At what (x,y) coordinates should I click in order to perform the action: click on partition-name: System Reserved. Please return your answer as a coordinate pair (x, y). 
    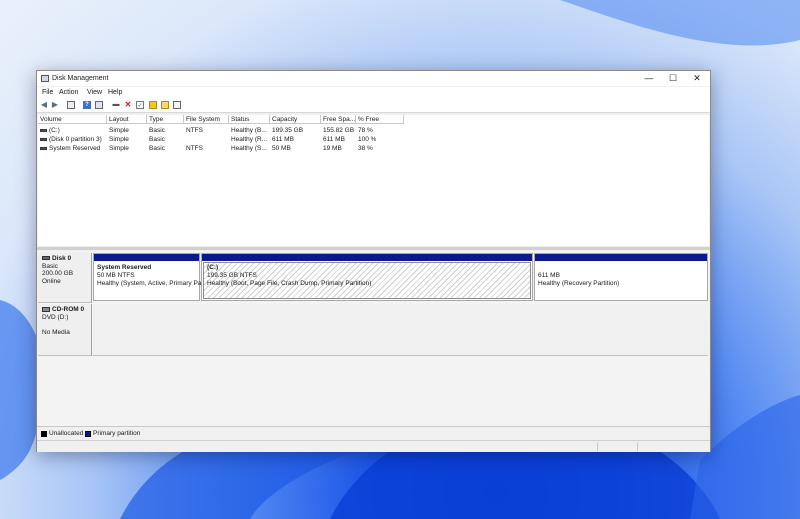
    Looking at the image, I should click on (124, 267).